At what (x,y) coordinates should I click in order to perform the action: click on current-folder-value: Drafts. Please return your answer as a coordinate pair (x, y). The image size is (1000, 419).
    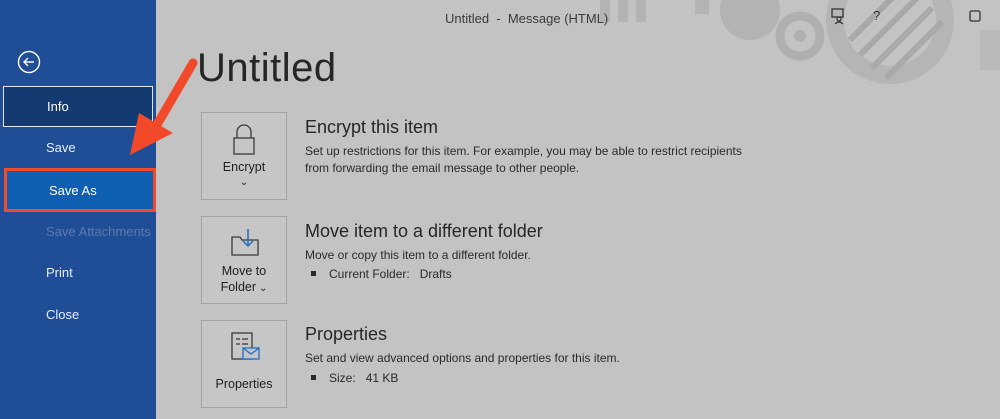
    Looking at the image, I should click on (435, 274).